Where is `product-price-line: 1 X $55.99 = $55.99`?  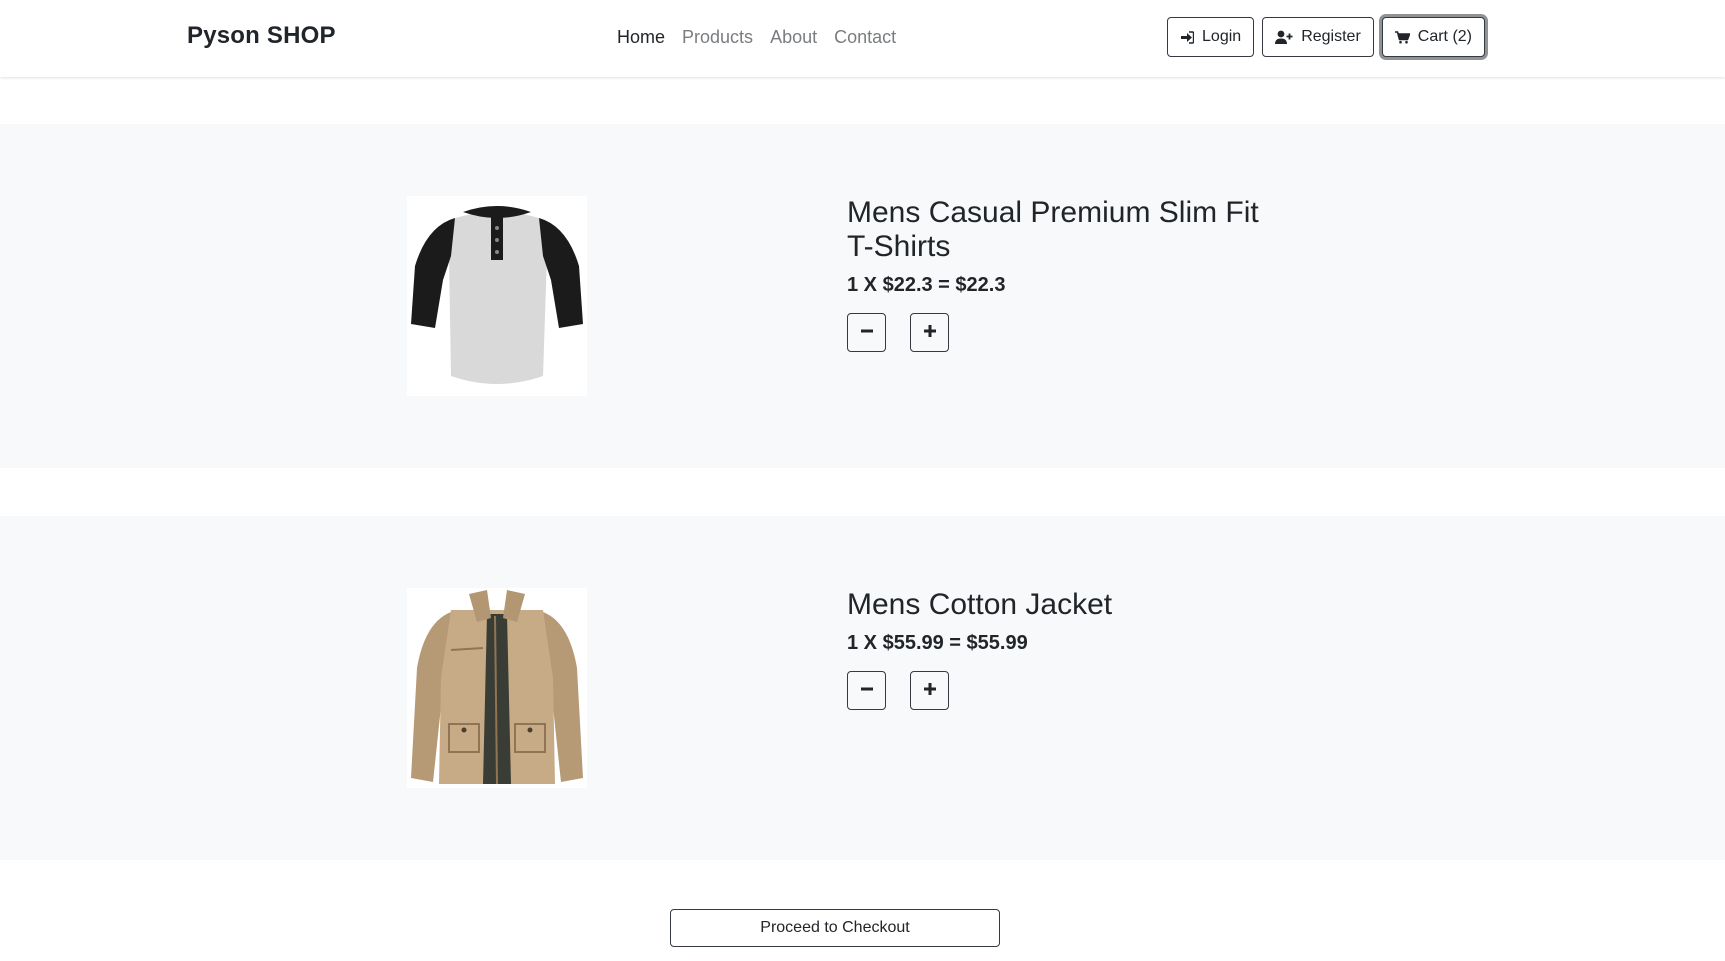 product-price-line: 1 X $55.99 = $55.99 is located at coordinates (937, 643).